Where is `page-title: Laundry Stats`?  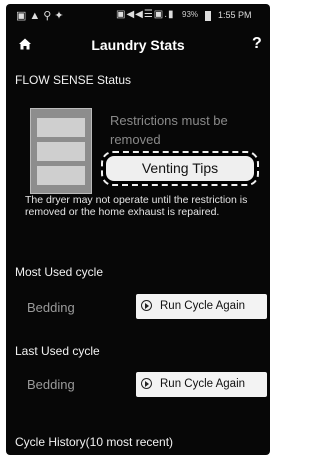
page-title: Laundry Stats is located at coordinates (138, 45).